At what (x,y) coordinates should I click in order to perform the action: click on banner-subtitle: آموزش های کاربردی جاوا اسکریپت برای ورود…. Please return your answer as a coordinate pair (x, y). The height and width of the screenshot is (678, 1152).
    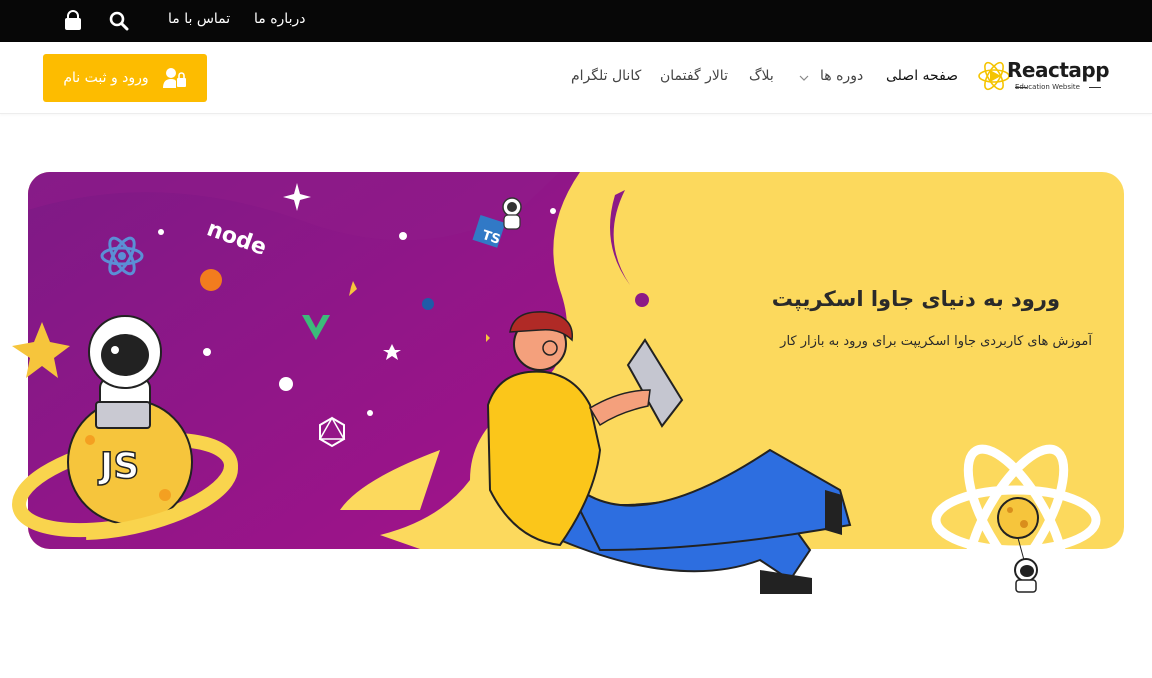
    Looking at the image, I should click on (936, 341).